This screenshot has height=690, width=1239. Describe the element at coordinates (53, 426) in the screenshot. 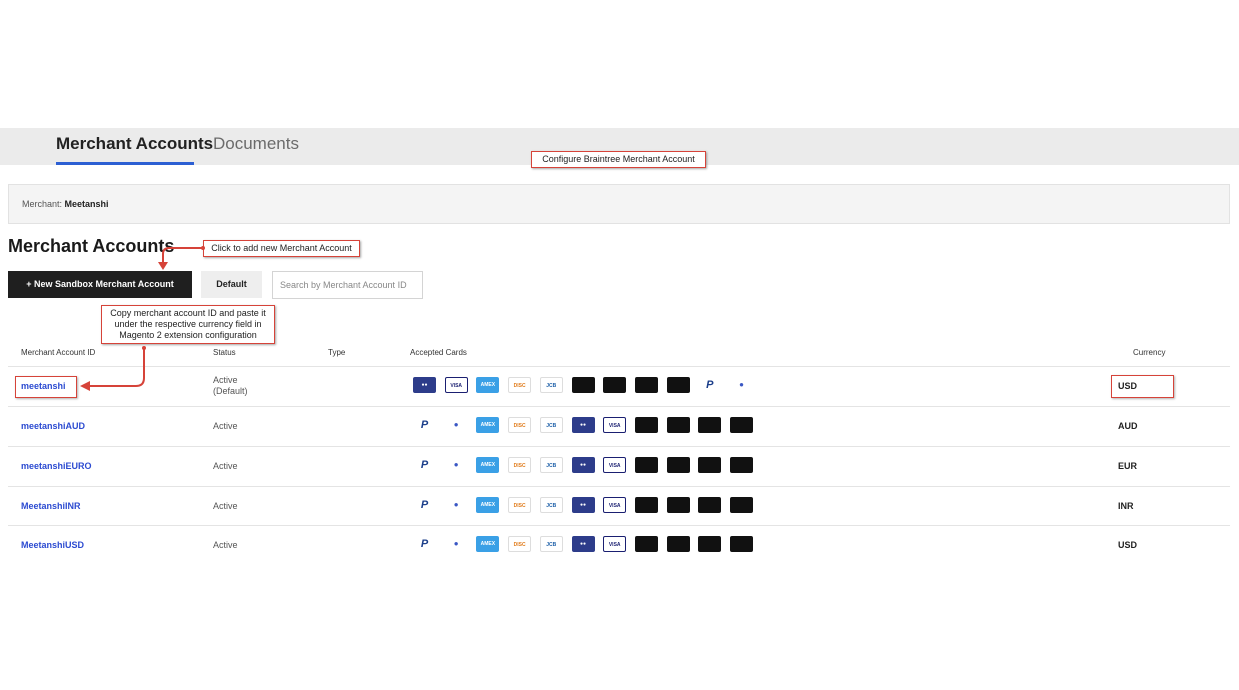

I see `merchant-account-id-link: meetanshiAUD` at that location.